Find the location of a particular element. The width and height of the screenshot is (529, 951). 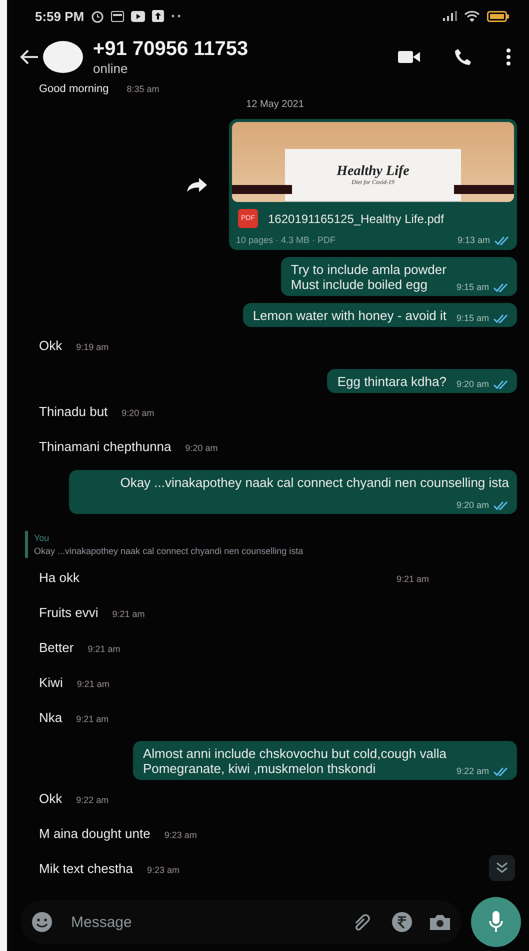

message-text: Almost anni include chskovochu but cold,cough valla Pomegranate, kiwi ,muskmelon thskondi is located at coordinates (294, 761).